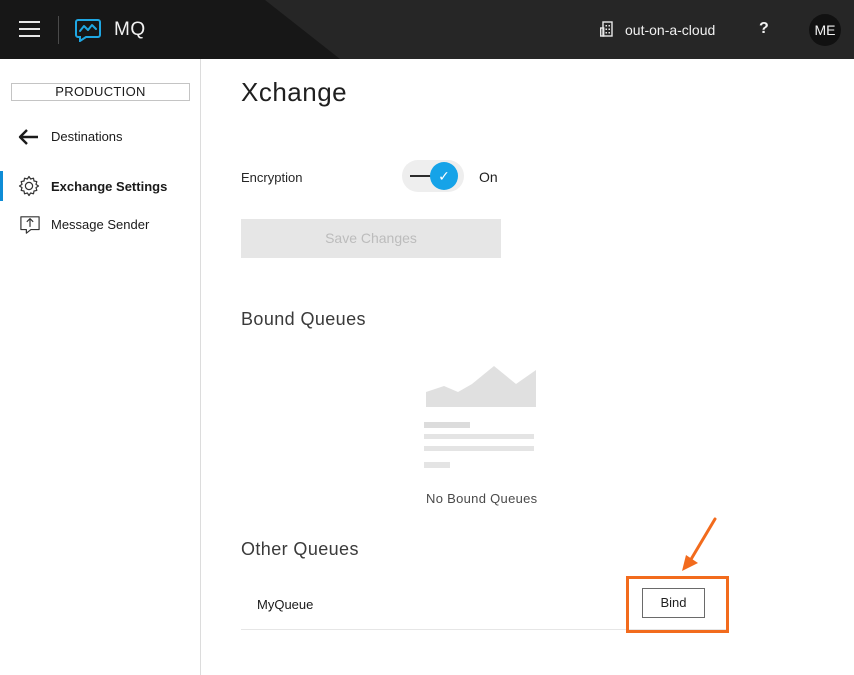 The image size is (854, 675). What do you see at coordinates (130, 29) in the screenshot?
I see `app-name: MQ` at bounding box center [130, 29].